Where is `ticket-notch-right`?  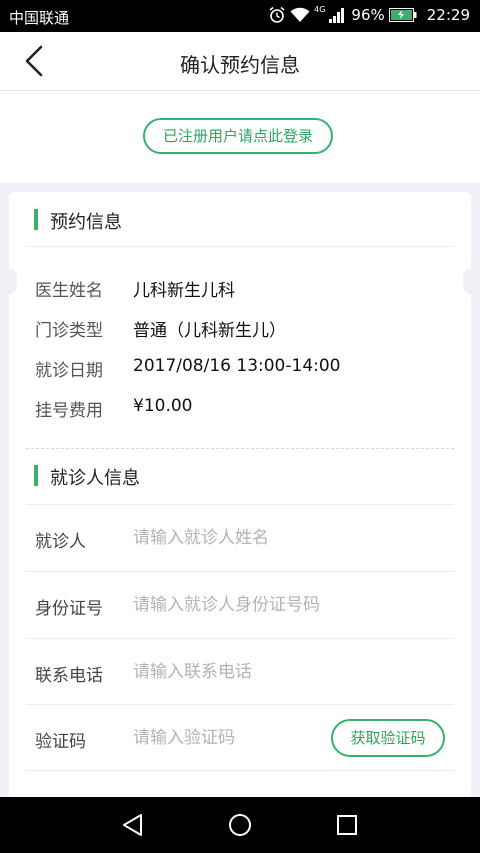
ticket-notch-right is located at coordinates (471, 281).